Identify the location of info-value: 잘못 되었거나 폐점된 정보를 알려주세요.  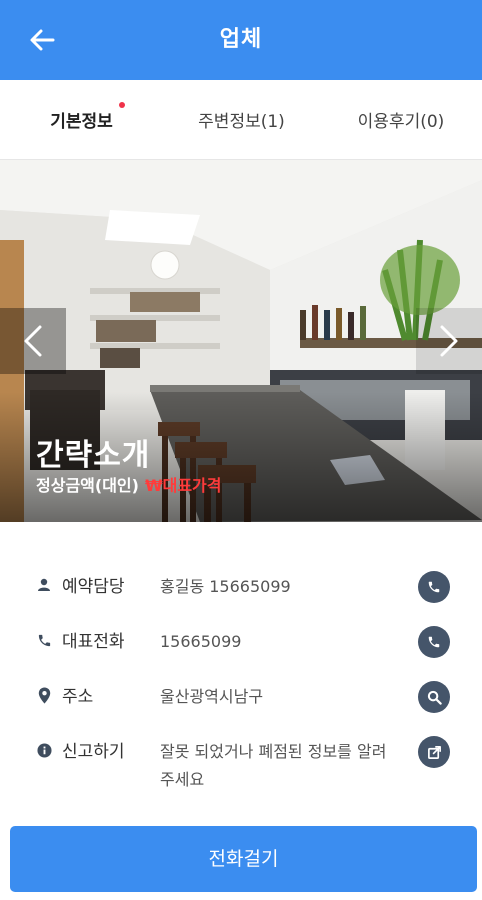
(273, 765).